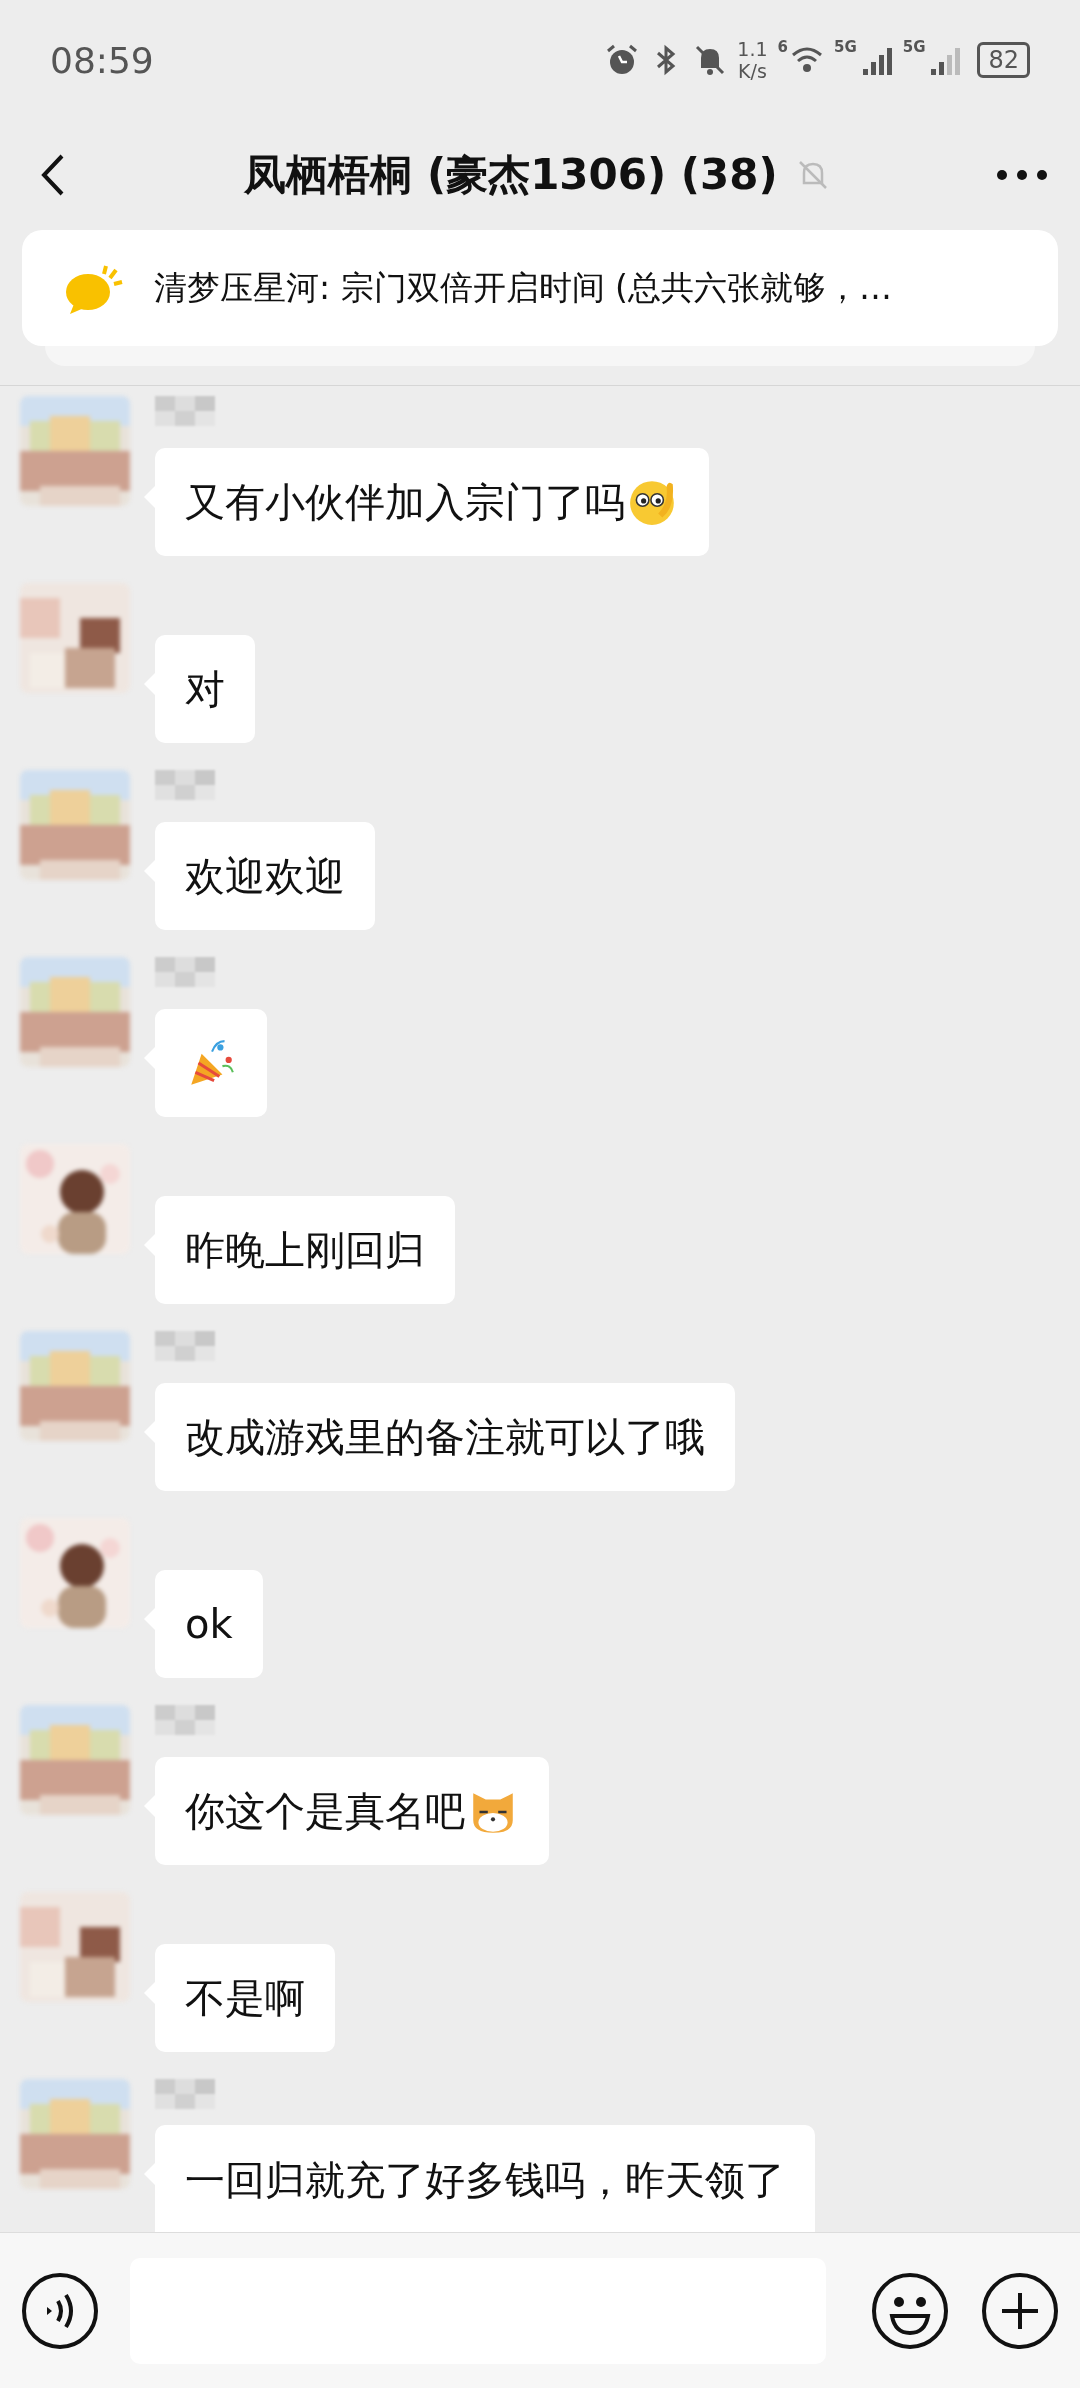  I want to click on chat-title: 凤栖梧桐 (豪杰1306) (38), so click(511, 175).